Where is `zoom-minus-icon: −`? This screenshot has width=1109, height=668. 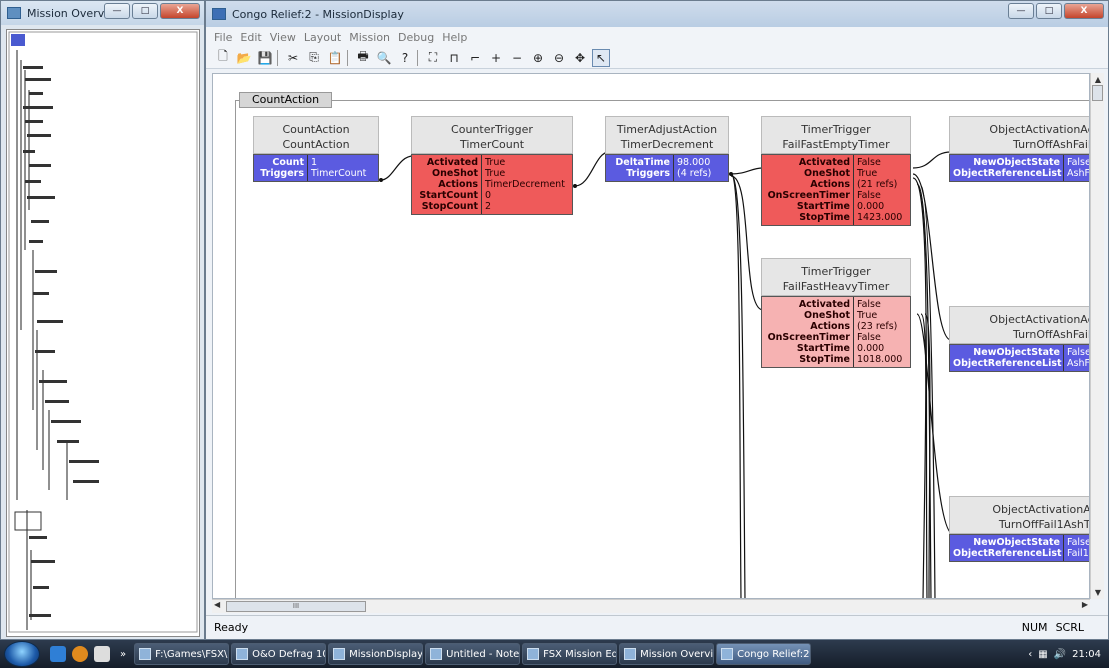
zoom-minus-icon: − is located at coordinates (517, 58).